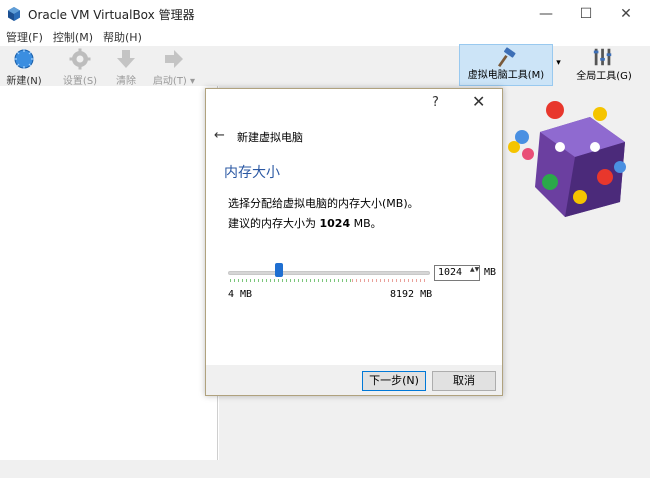  What do you see at coordinates (604, 76) in the screenshot?
I see `global-tools-label: 全局工具(G)` at bounding box center [604, 76].